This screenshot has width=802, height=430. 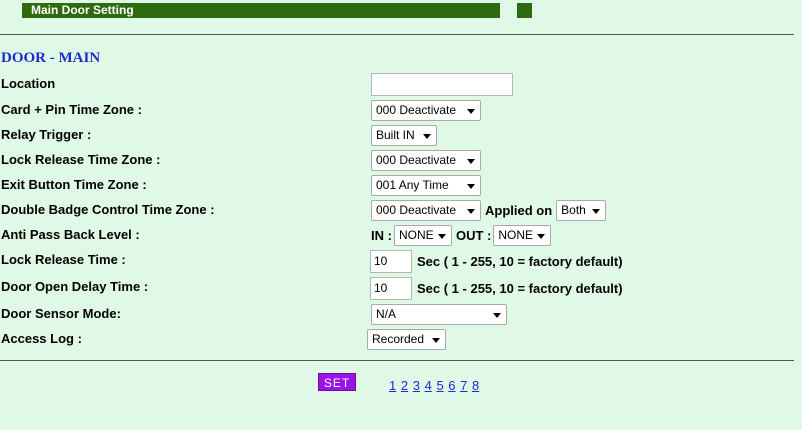 I want to click on card-pin-select: 000 Deactivate, so click(x=426, y=110).